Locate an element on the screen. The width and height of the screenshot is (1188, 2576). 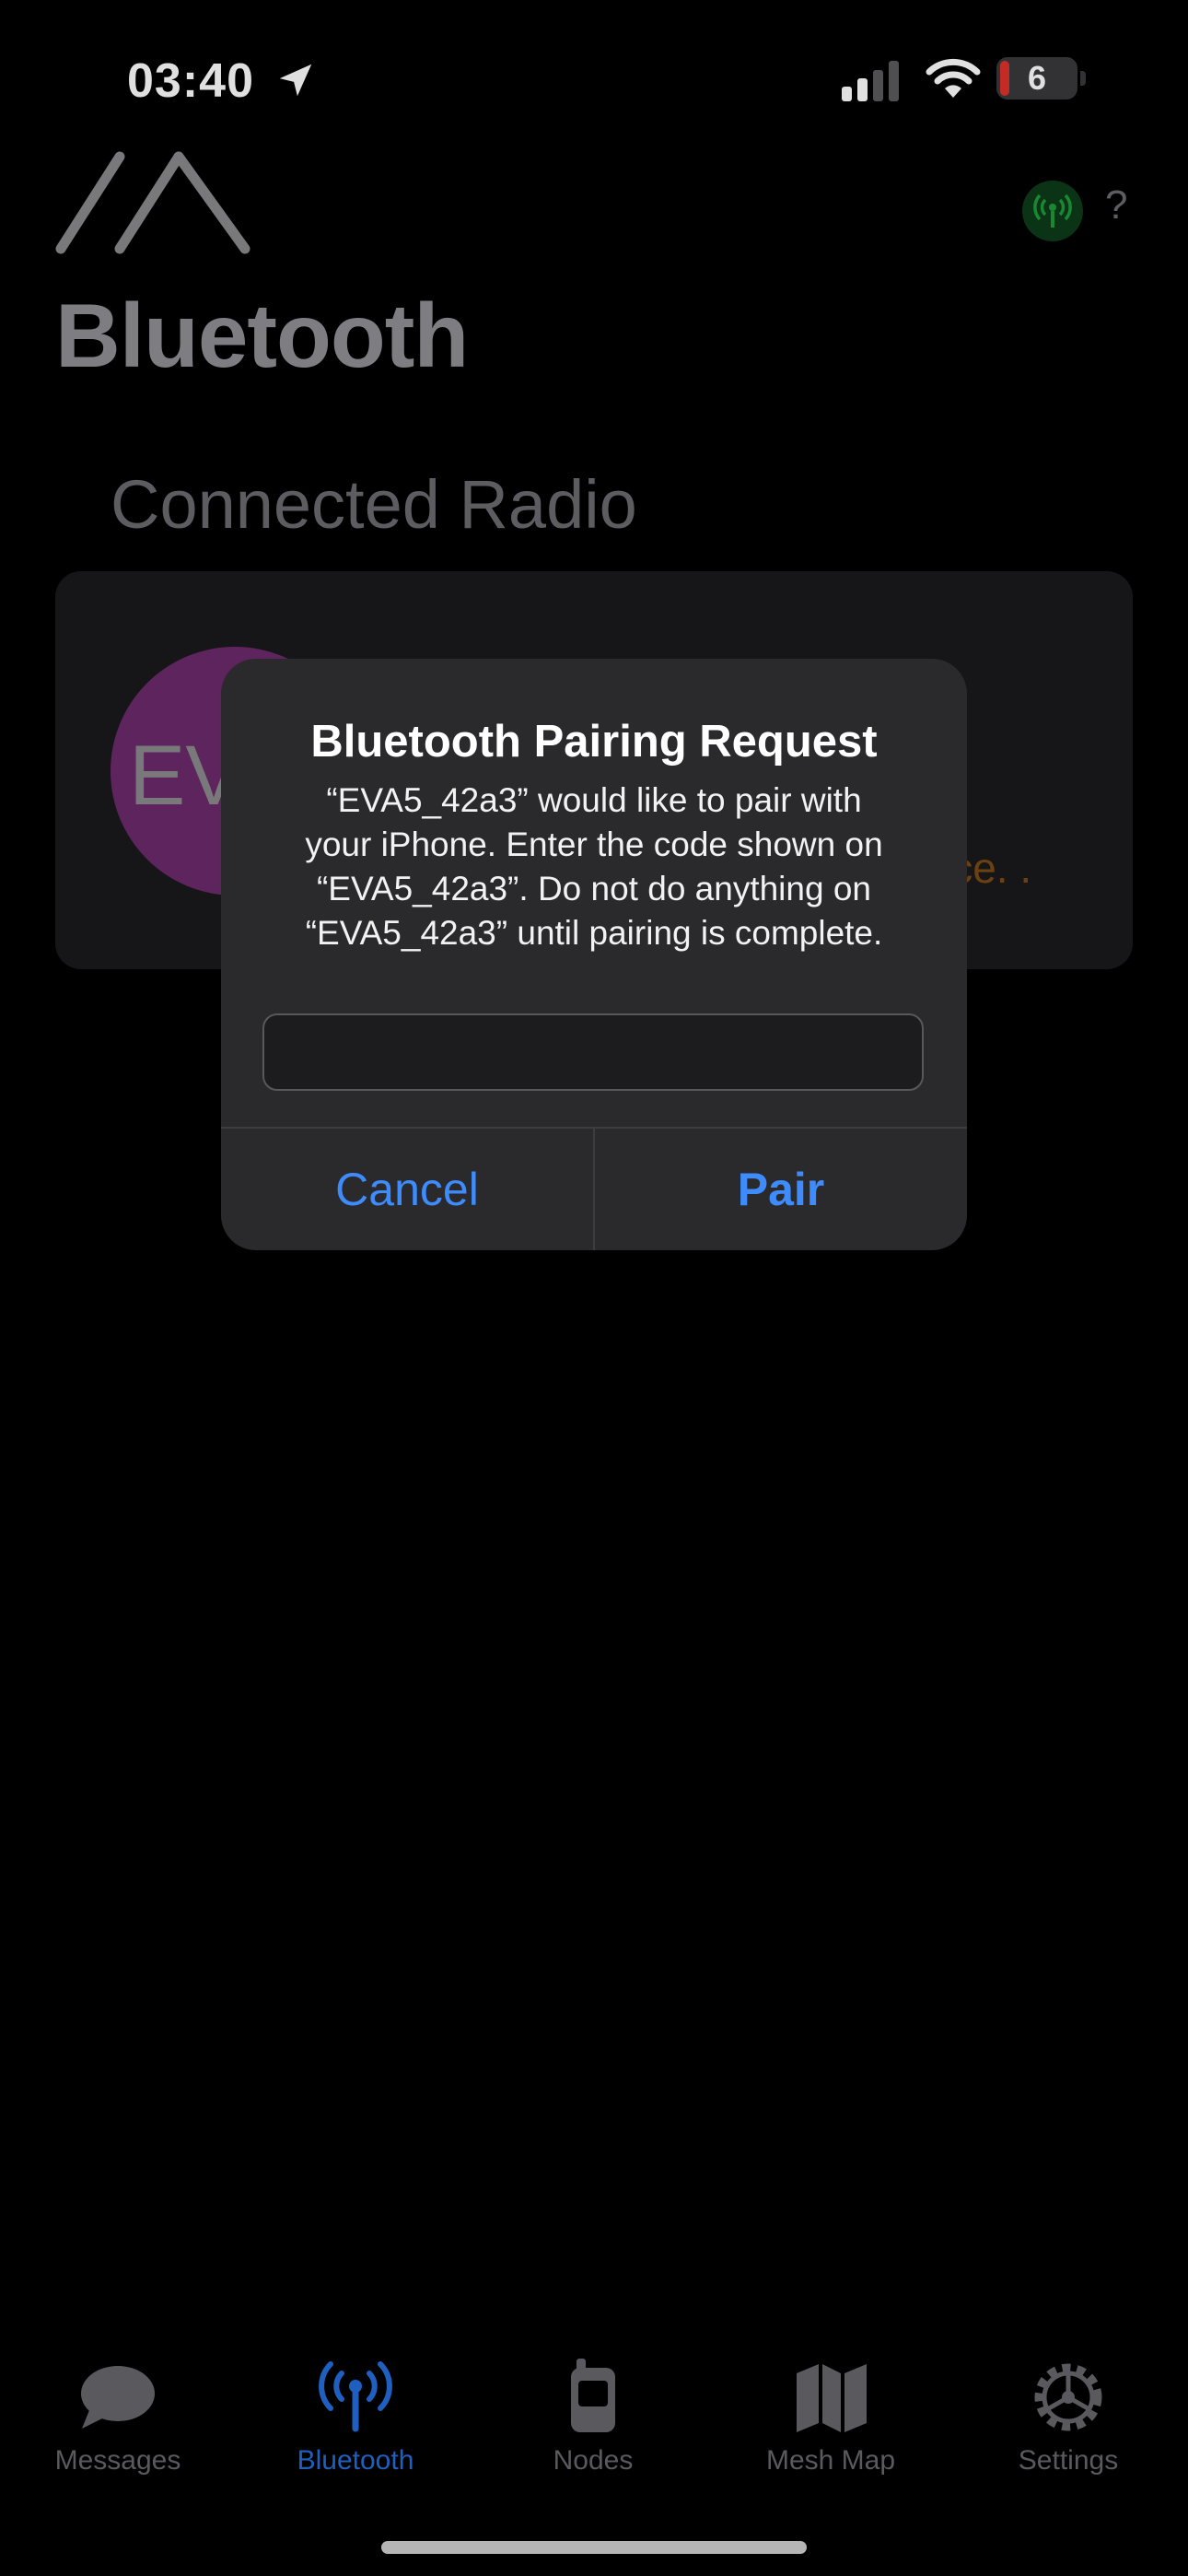
tab-label: Settings is located at coordinates (1068, 2460).